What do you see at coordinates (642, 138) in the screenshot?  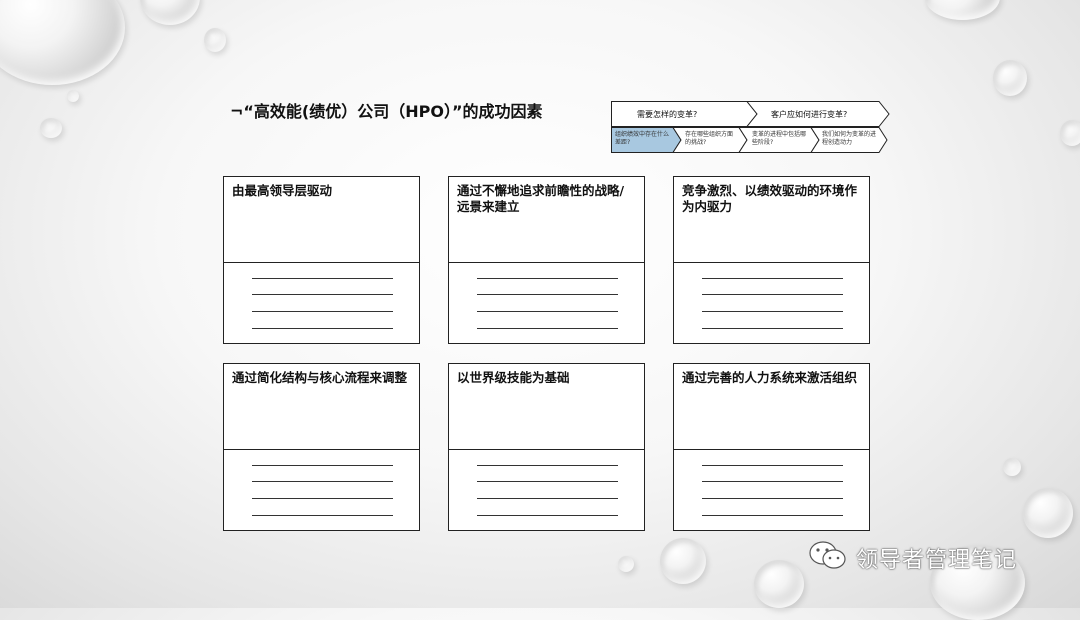 I see `process-step-1: 组织绩效中存在什么差距?` at bounding box center [642, 138].